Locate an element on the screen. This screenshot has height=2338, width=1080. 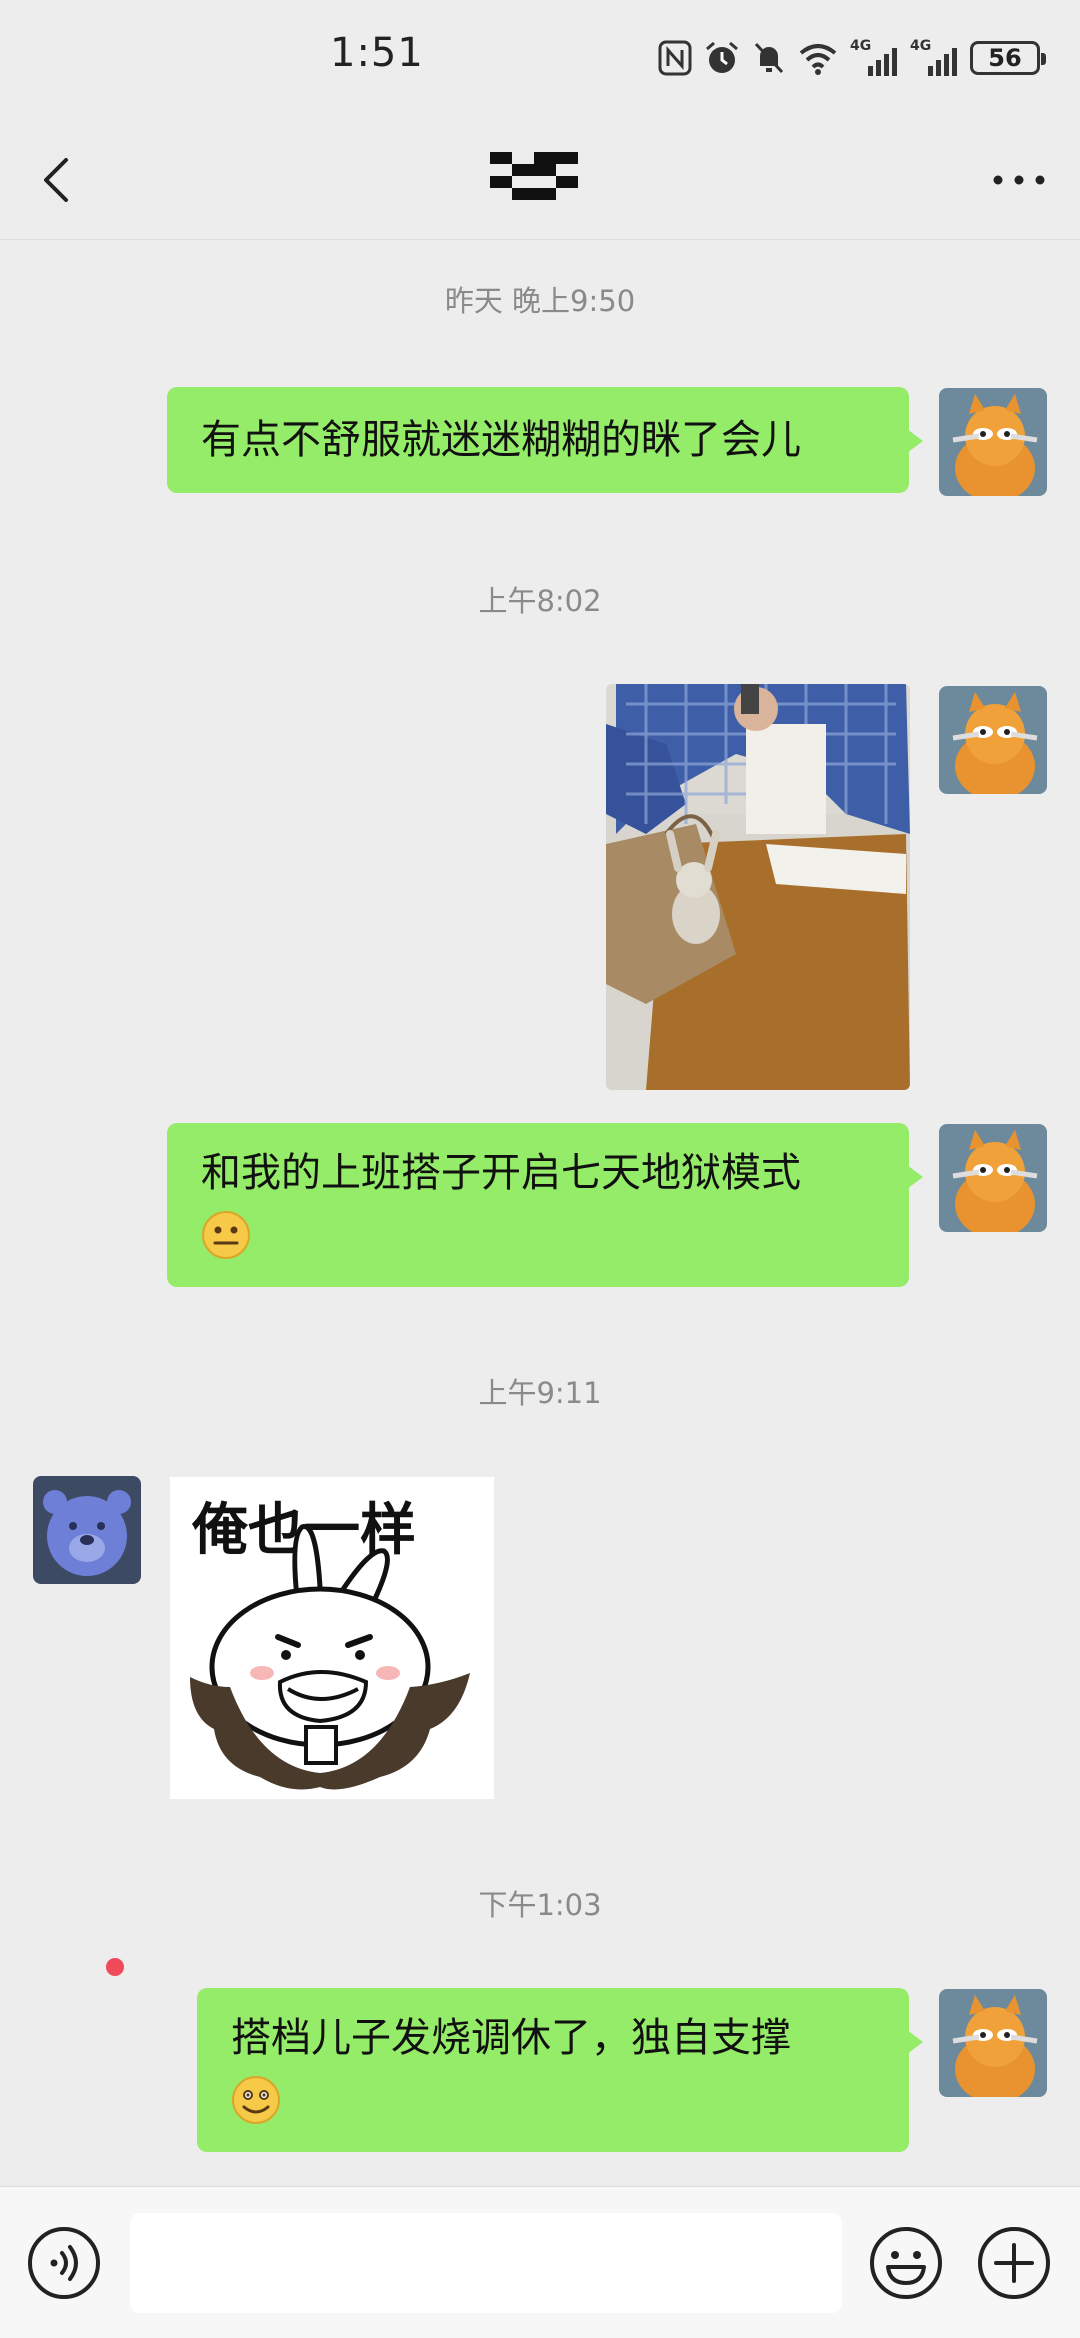
message-text: 有点不舒服就迷迷糊糊的眯了会儿 is located at coordinates (501, 440).